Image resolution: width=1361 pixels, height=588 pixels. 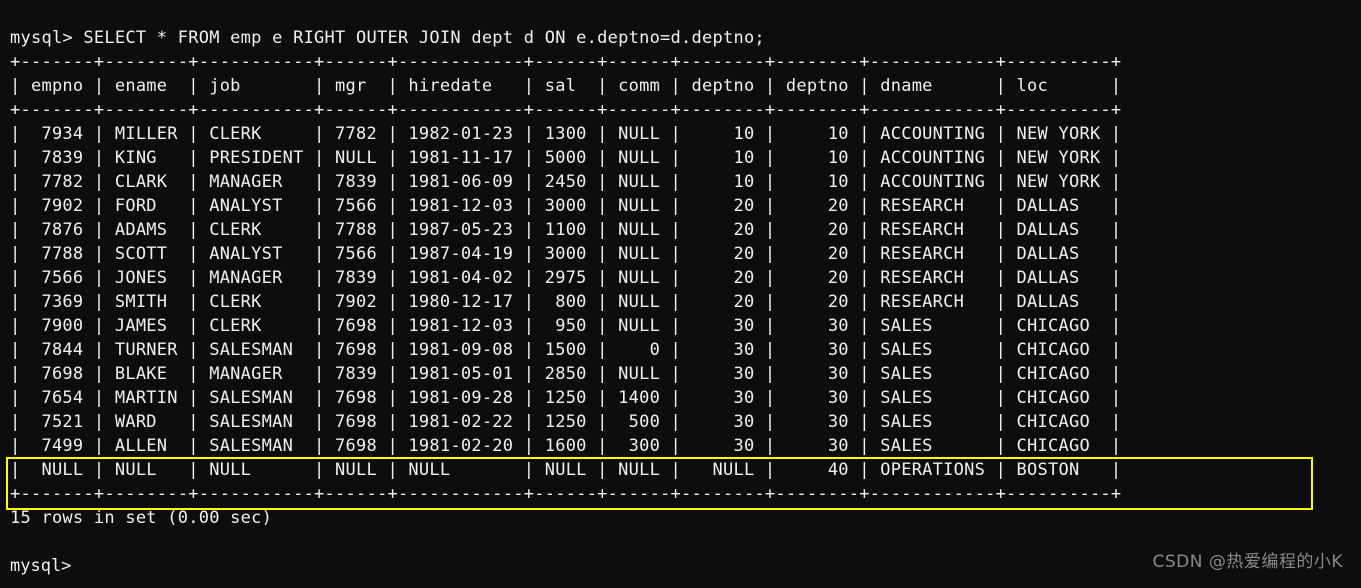 What do you see at coordinates (141, 518) in the screenshot?
I see `result-status: 15 rows in set (0.00 sec)` at bounding box center [141, 518].